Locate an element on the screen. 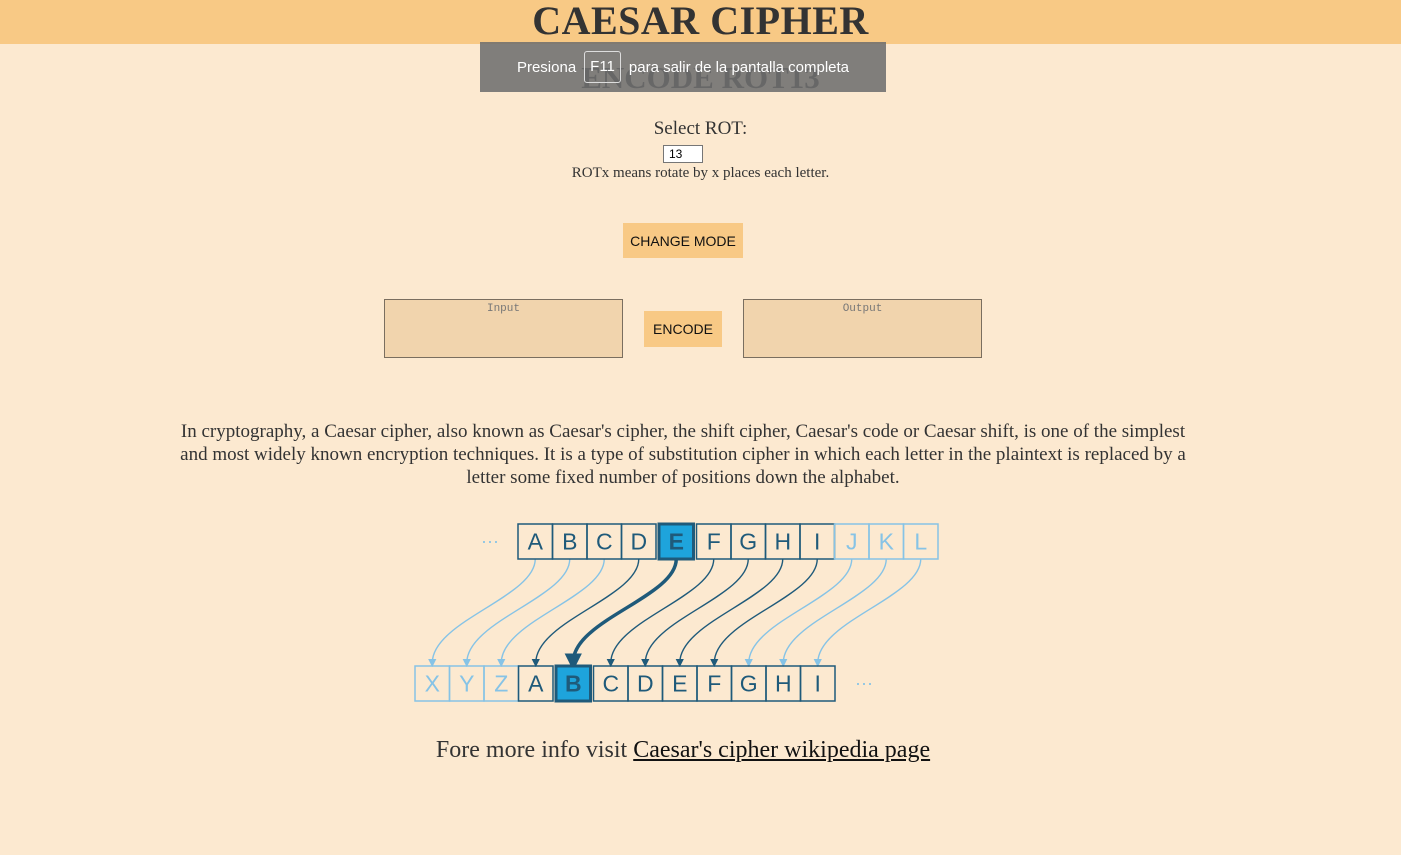  top-letter-j: J is located at coordinates (852, 542).